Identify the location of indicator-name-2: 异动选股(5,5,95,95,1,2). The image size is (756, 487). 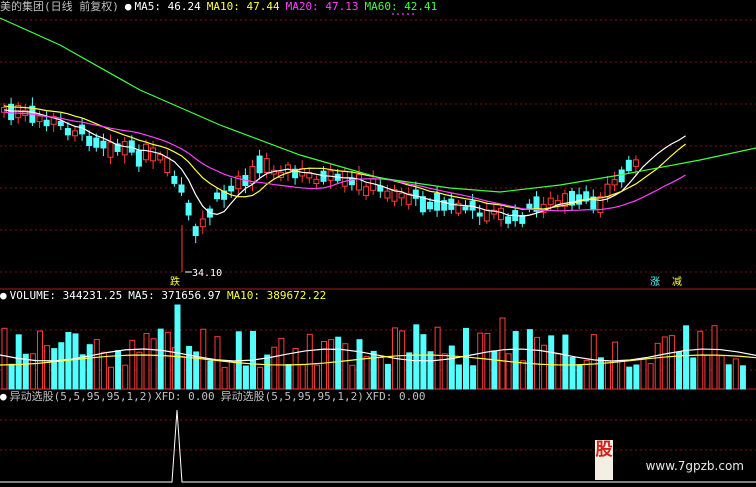
(292, 396).